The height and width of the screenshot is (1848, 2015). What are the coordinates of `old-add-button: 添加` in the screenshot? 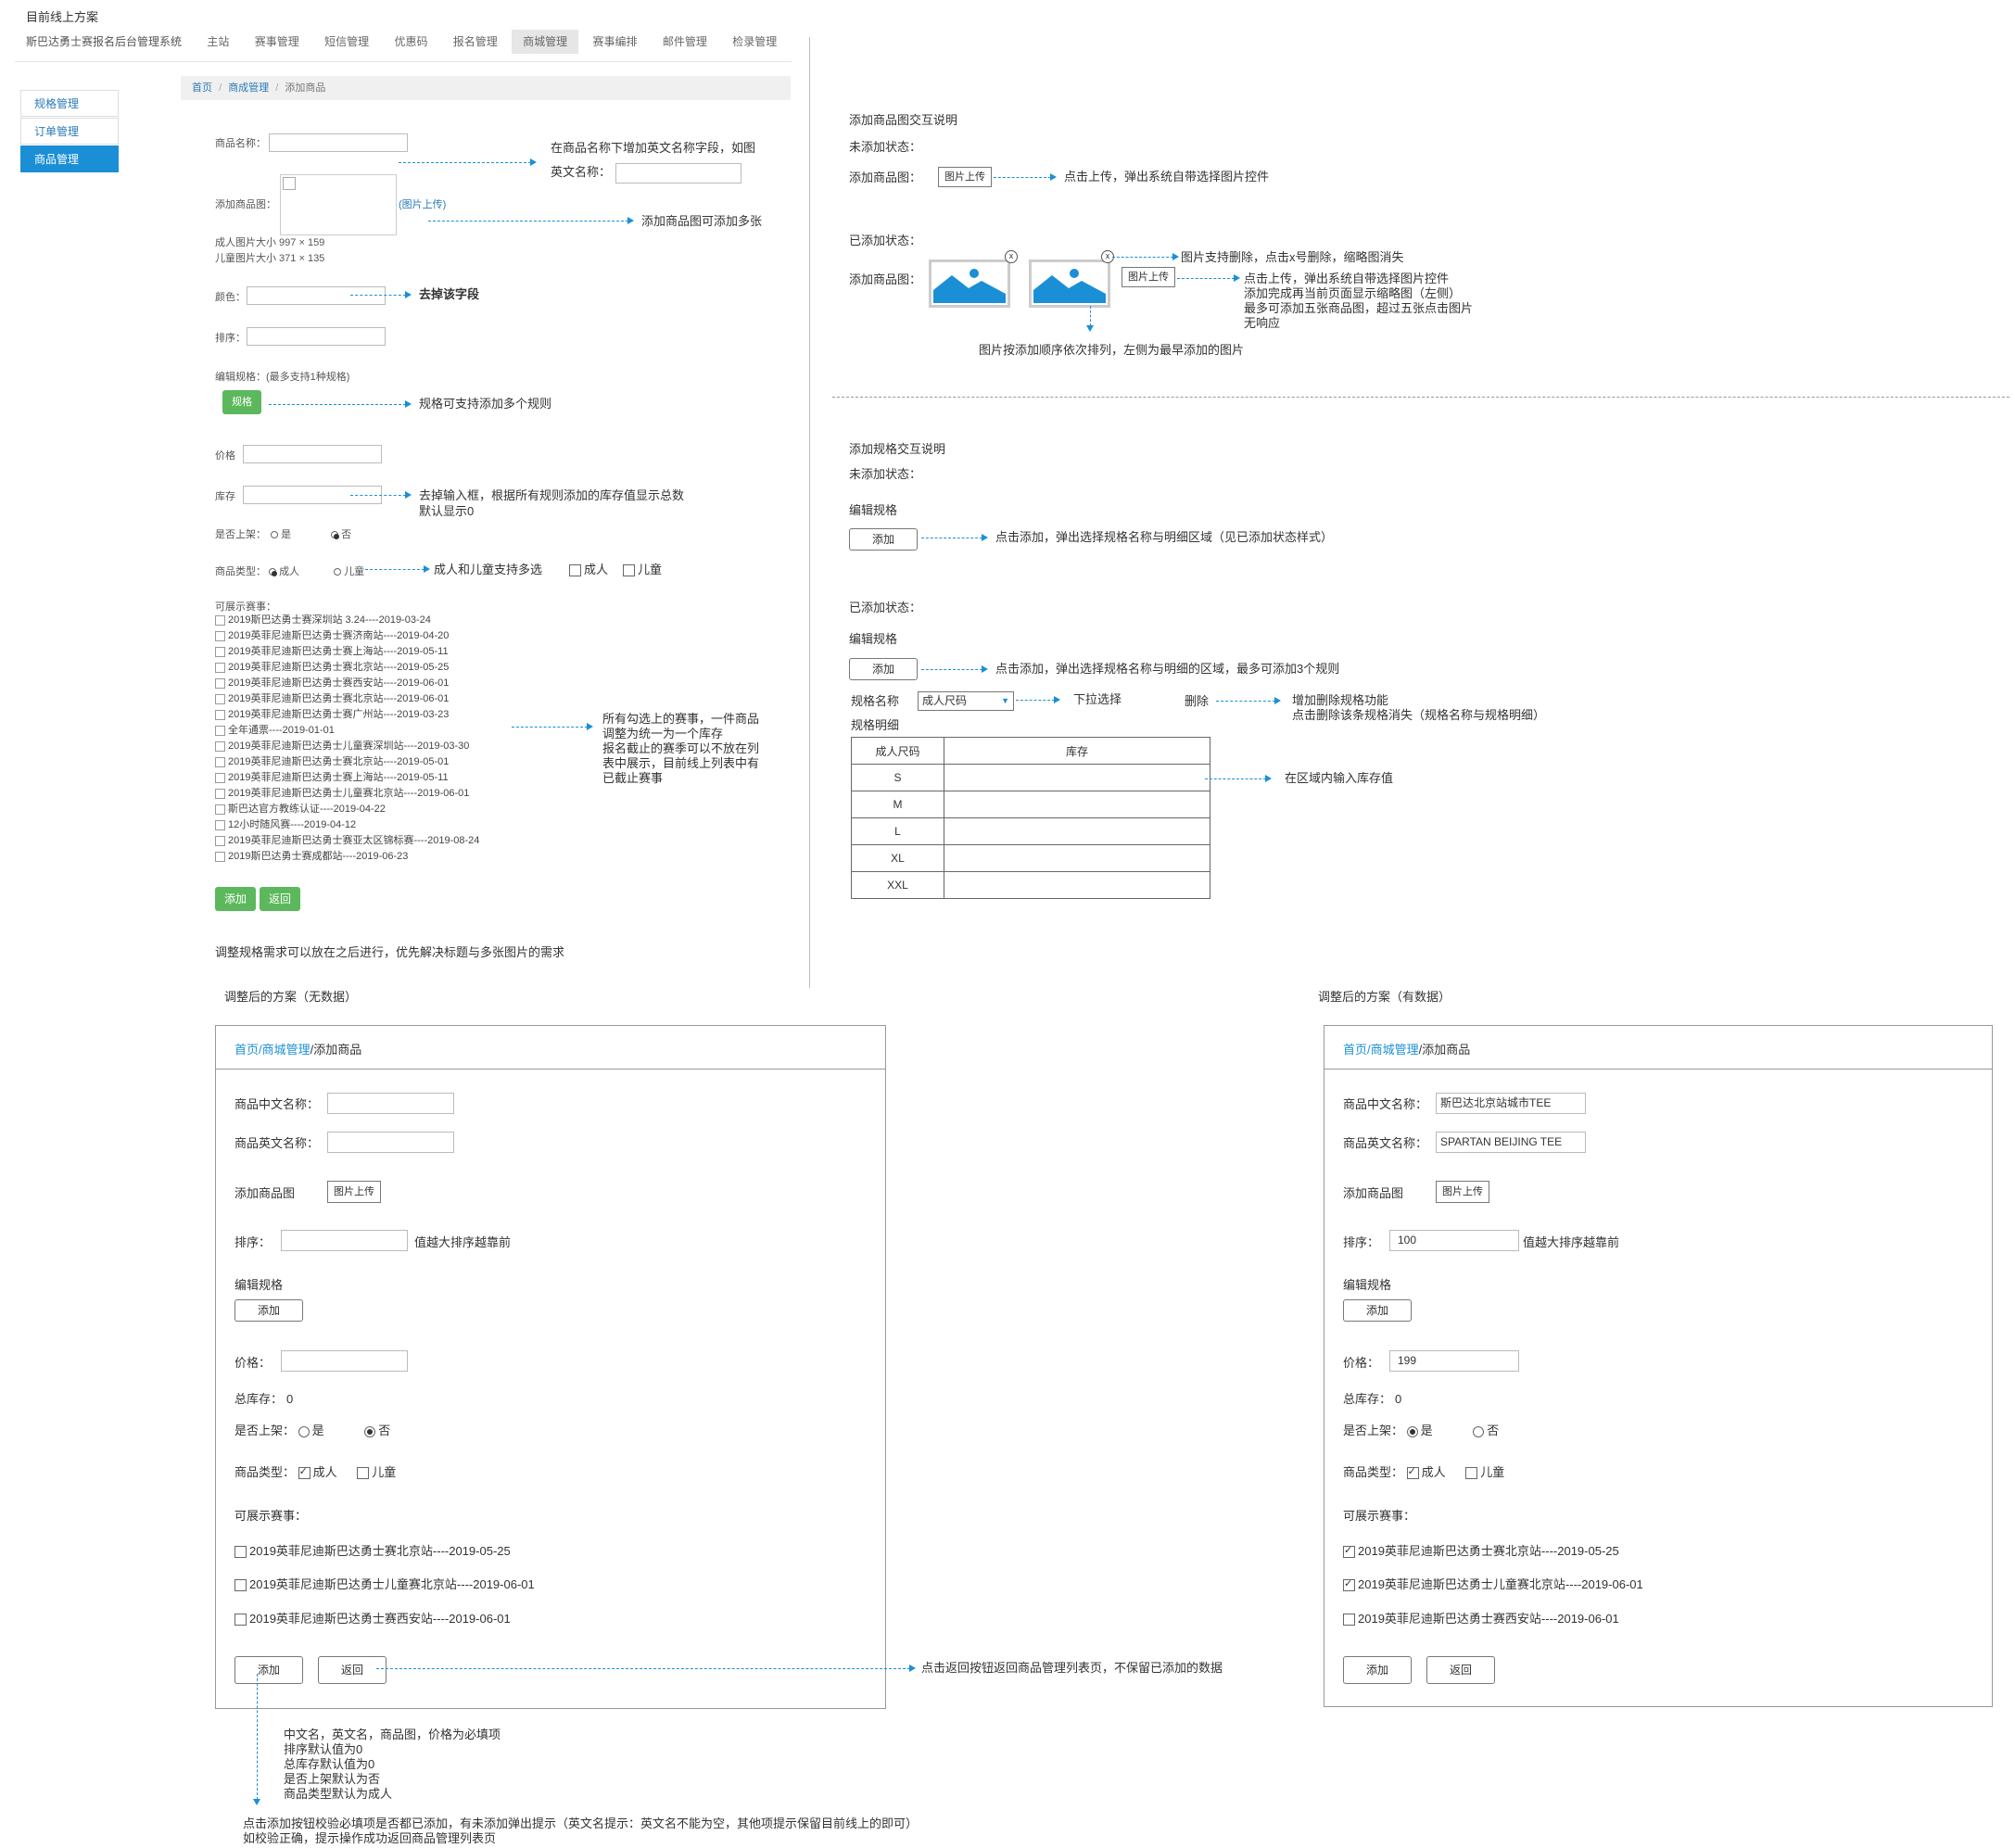 It's located at (235, 899).